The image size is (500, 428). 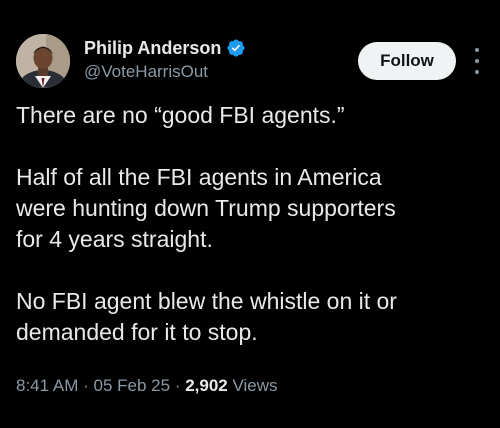 I want to click on author-names: Philip Anderson @VoteHarrisOut, so click(x=165, y=59).